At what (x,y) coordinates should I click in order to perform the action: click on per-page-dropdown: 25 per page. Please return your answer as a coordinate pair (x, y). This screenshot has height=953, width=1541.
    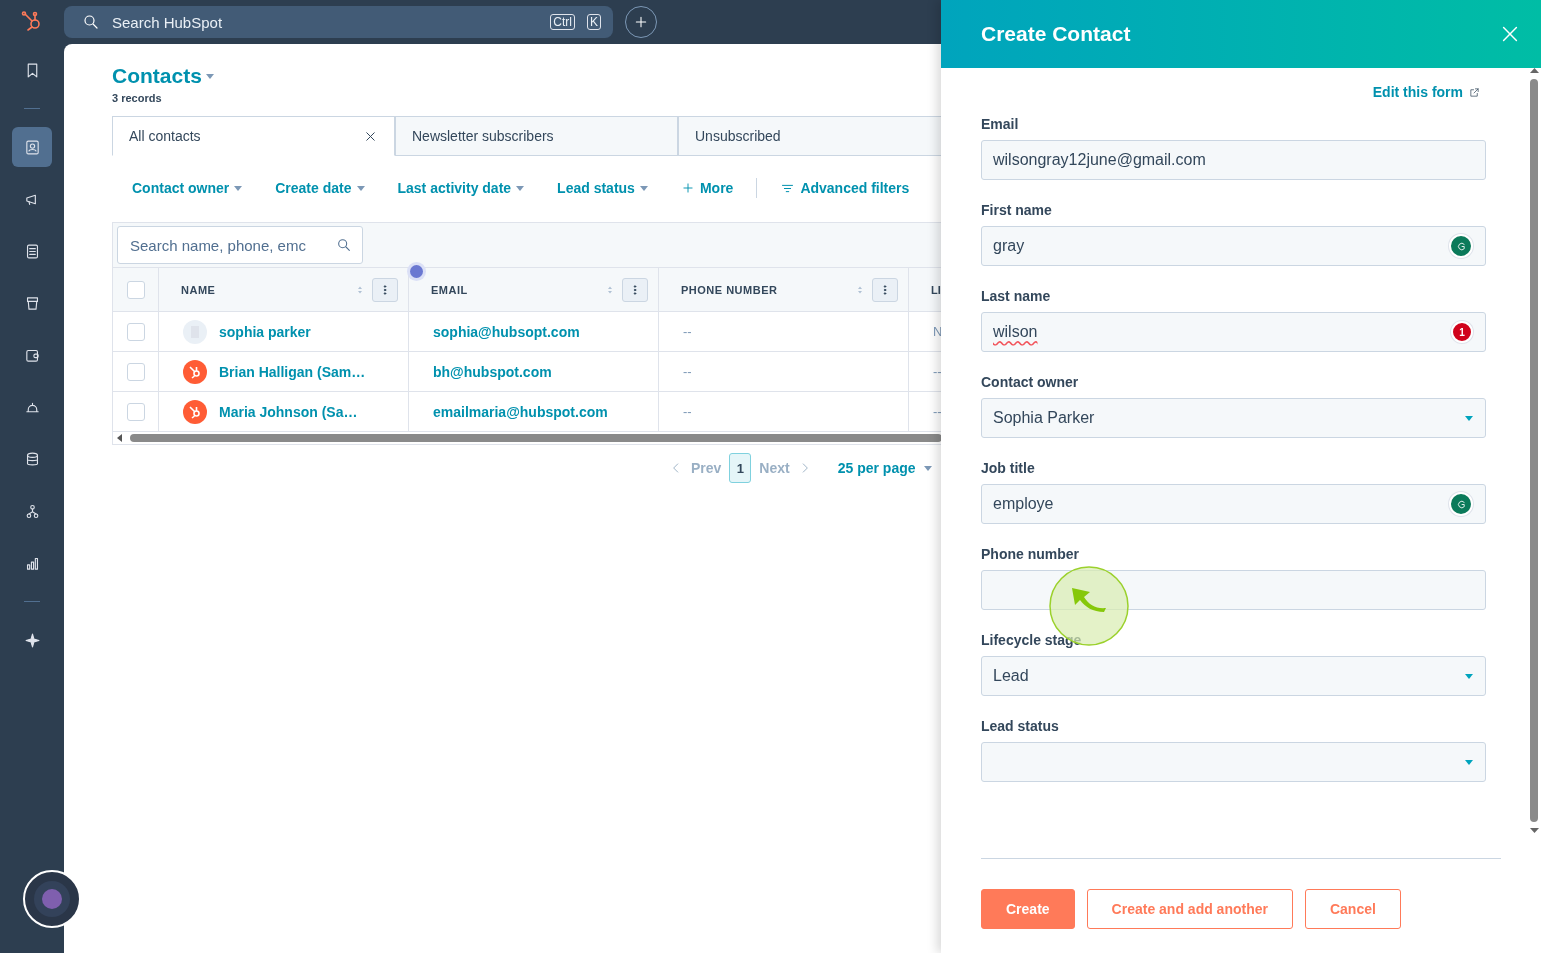
    Looking at the image, I should click on (884, 468).